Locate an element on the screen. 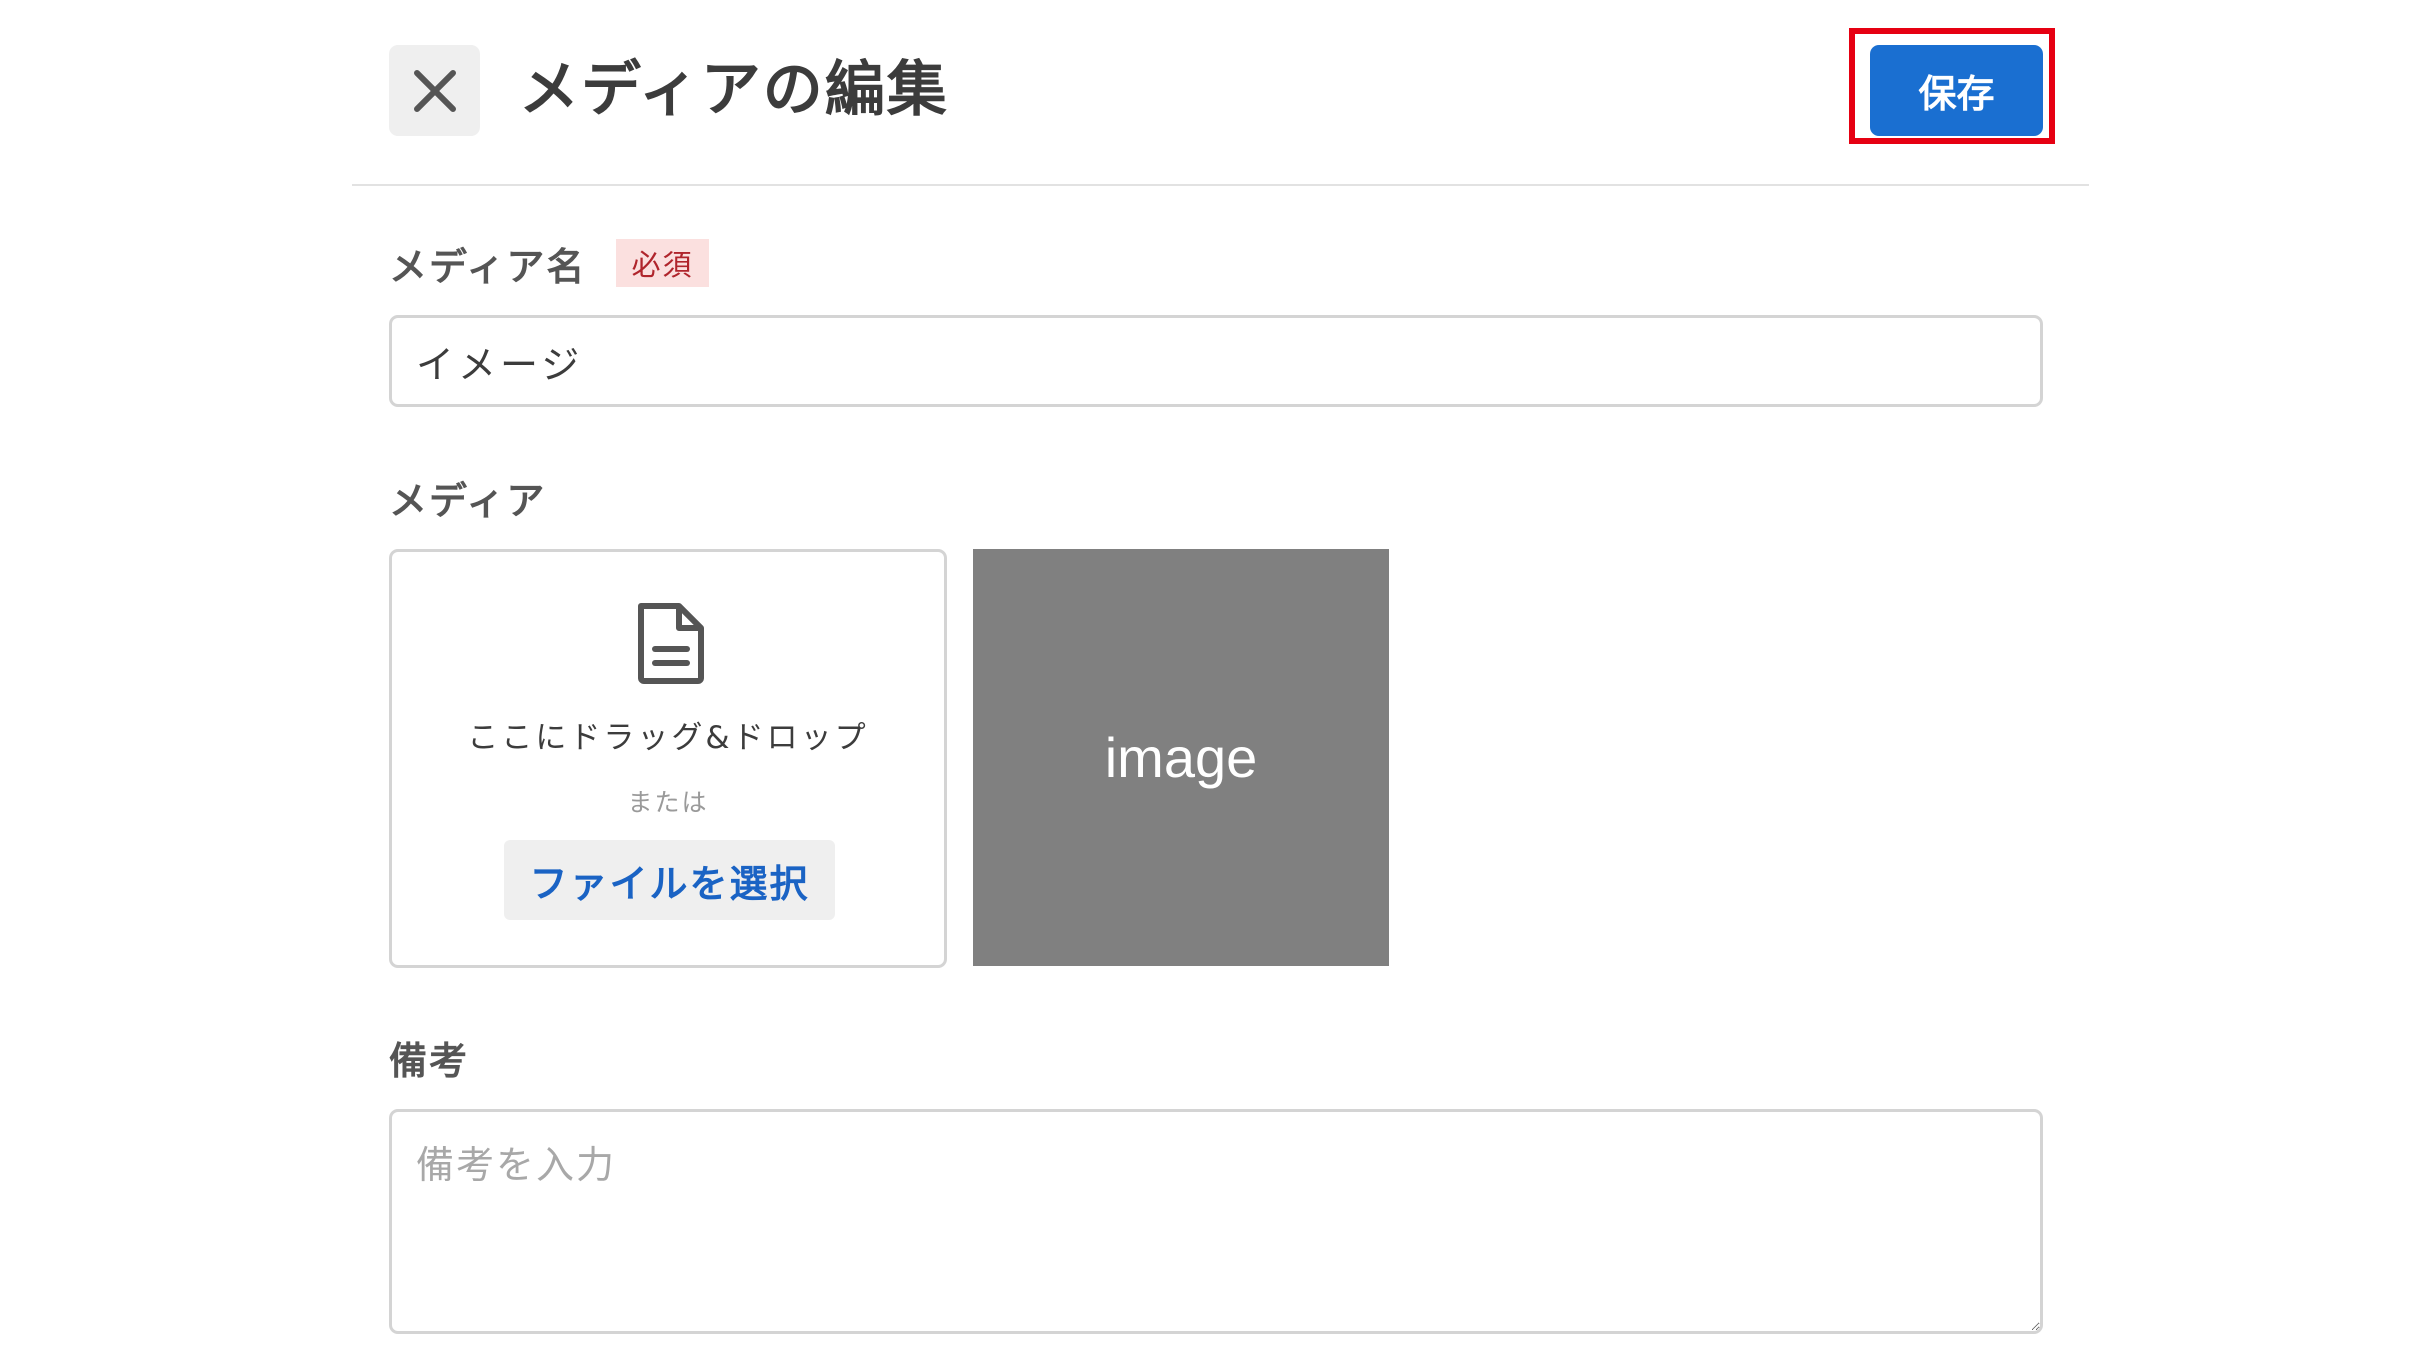  file-dropzone: ここにドラッグ&ドロップ または ファイルを選択 is located at coordinates (668, 758).